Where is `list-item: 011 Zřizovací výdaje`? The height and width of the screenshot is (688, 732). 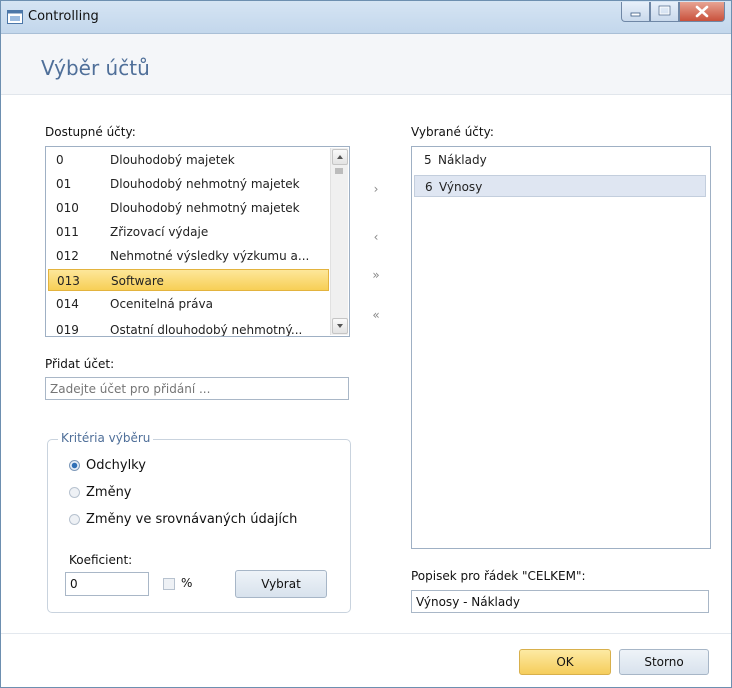
list-item: 011 Zřizovací výdaje is located at coordinates (188, 232).